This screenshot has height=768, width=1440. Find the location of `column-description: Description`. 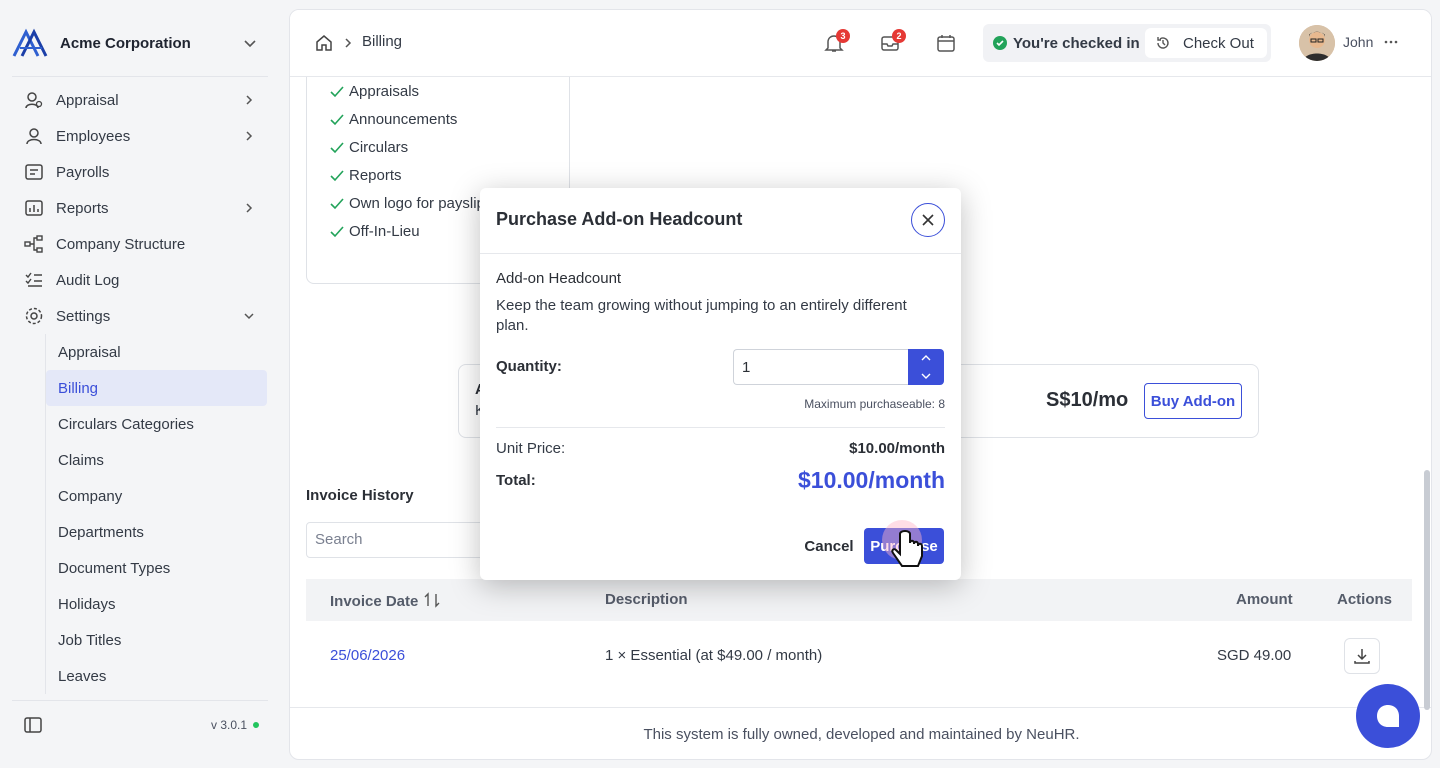

column-description: Description is located at coordinates (646, 599).